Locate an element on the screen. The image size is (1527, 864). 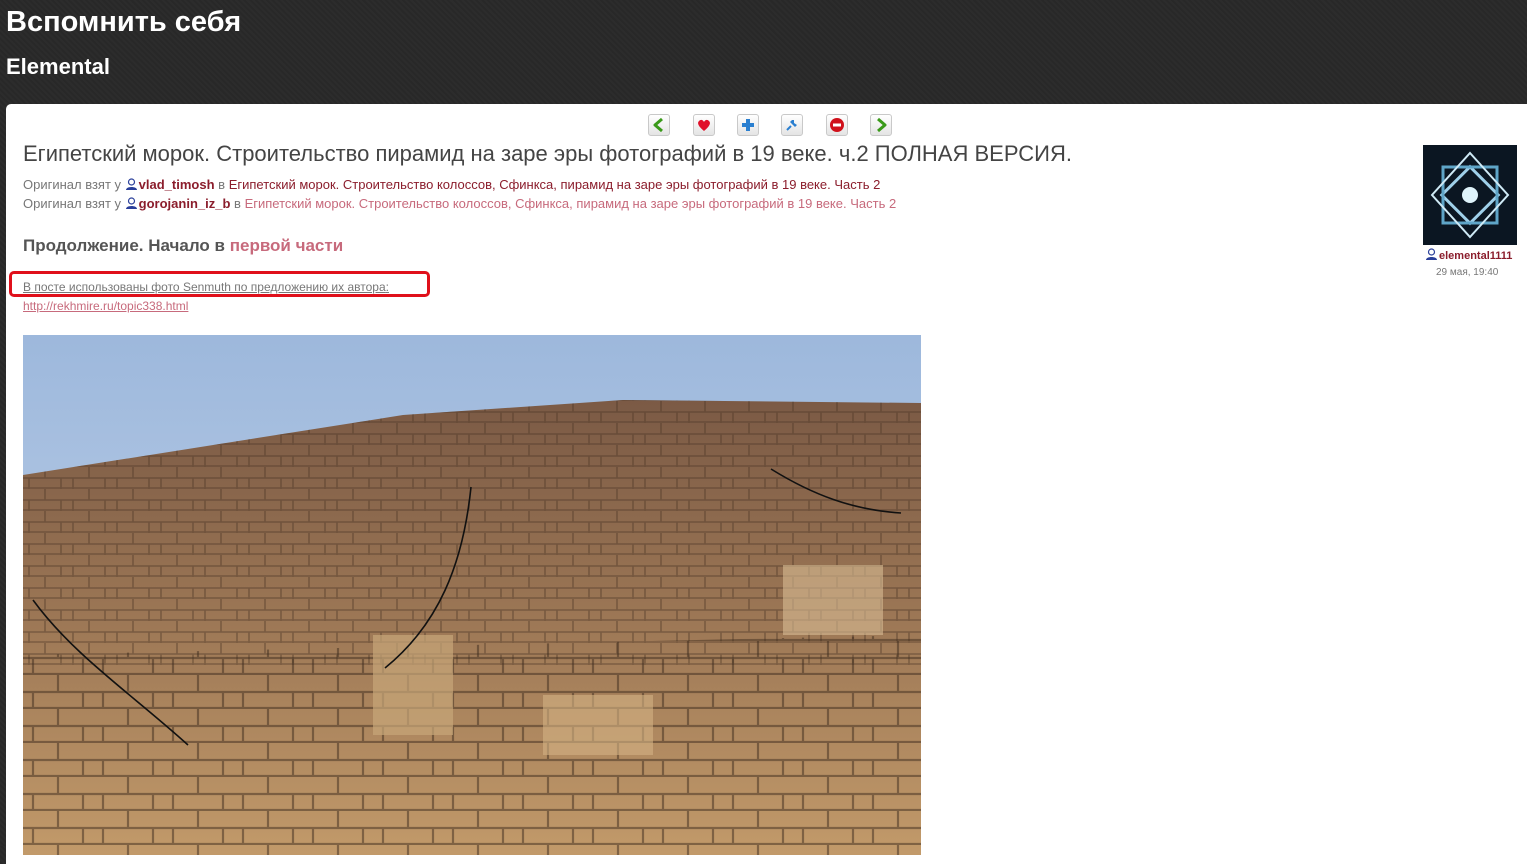
original-user-link: vlad_timosh is located at coordinates (177, 184).